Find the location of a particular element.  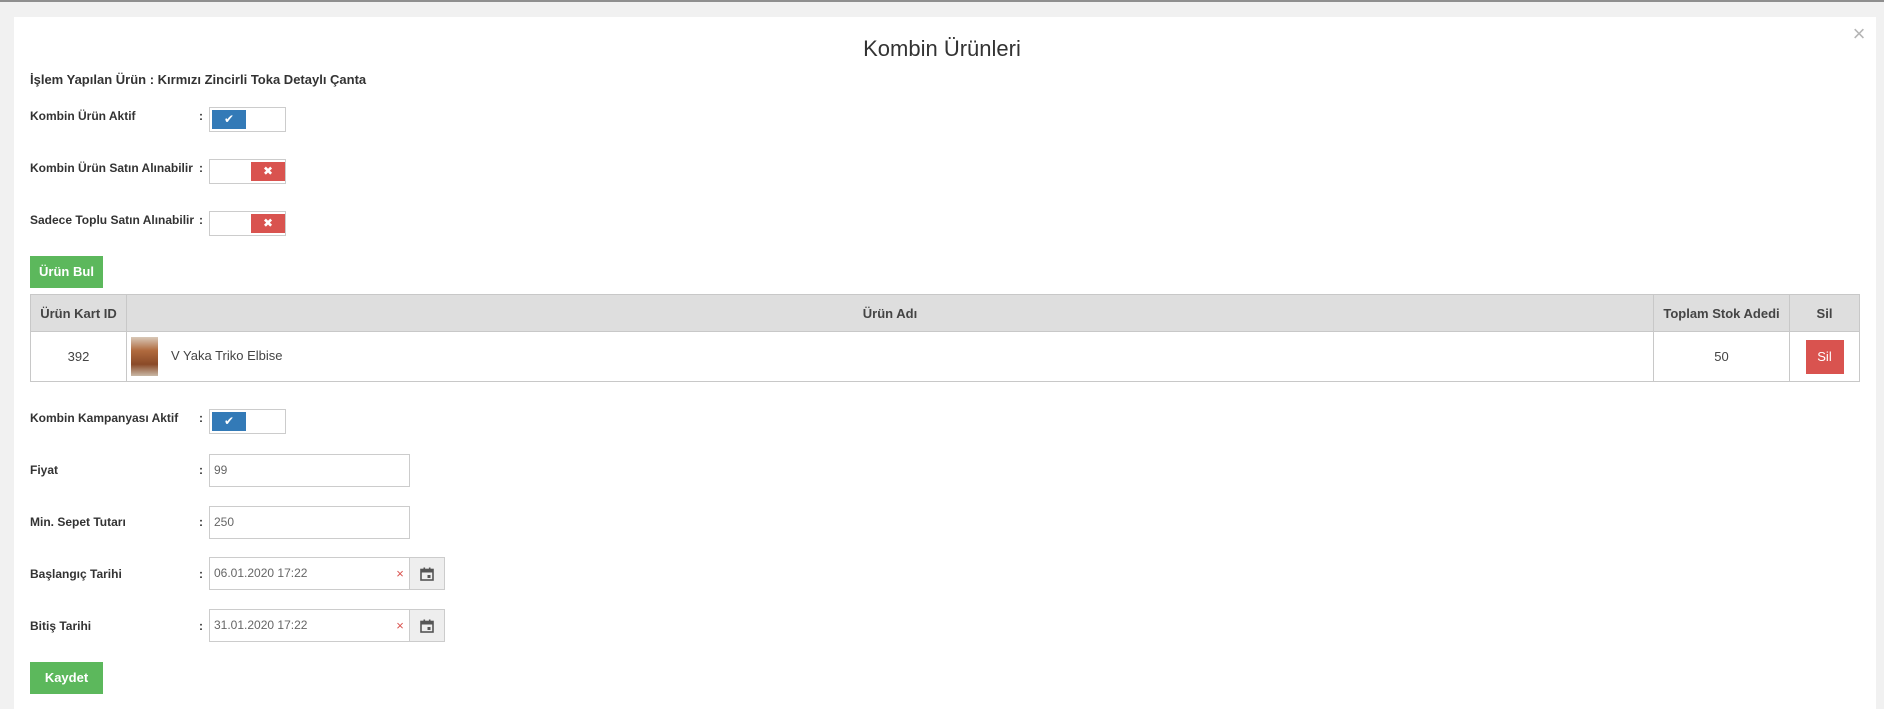

baslangic-tarihi-picker: 06.01.2020 17:22 × is located at coordinates (327, 573).